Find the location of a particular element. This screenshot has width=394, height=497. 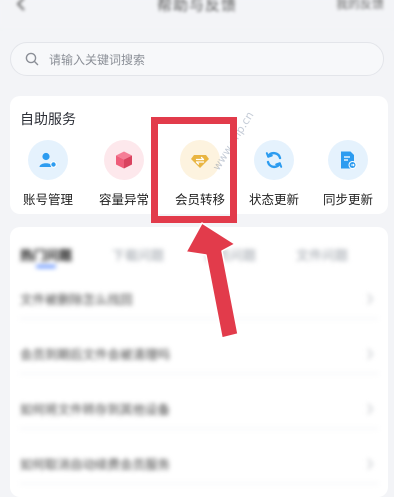

faq-question: 文件被删除怎么找回 is located at coordinates (76, 299).